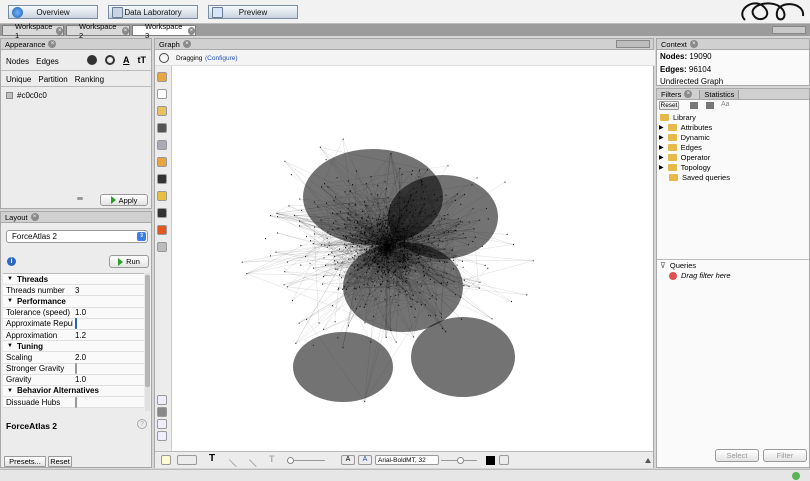  I want to click on workspace-tab-2: Workspace 2 ×, so click(98, 31).